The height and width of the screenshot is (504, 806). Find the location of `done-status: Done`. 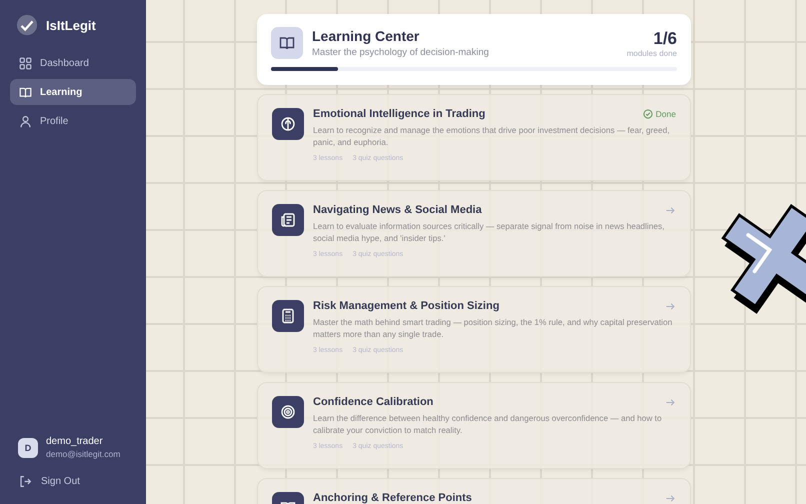

done-status: Done is located at coordinates (666, 114).